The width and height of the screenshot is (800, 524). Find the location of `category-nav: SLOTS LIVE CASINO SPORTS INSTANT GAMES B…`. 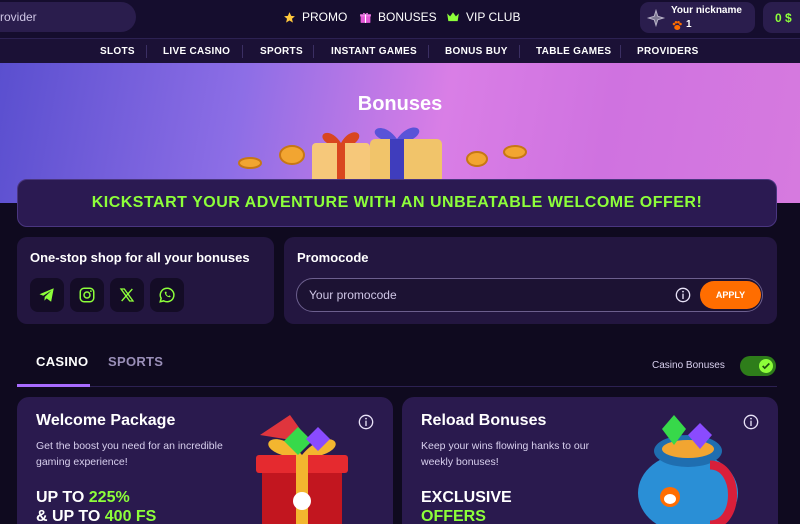

category-nav: SLOTS LIVE CASINO SPORTS INSTANT GAMES B… is located at coordinates (400, 50).